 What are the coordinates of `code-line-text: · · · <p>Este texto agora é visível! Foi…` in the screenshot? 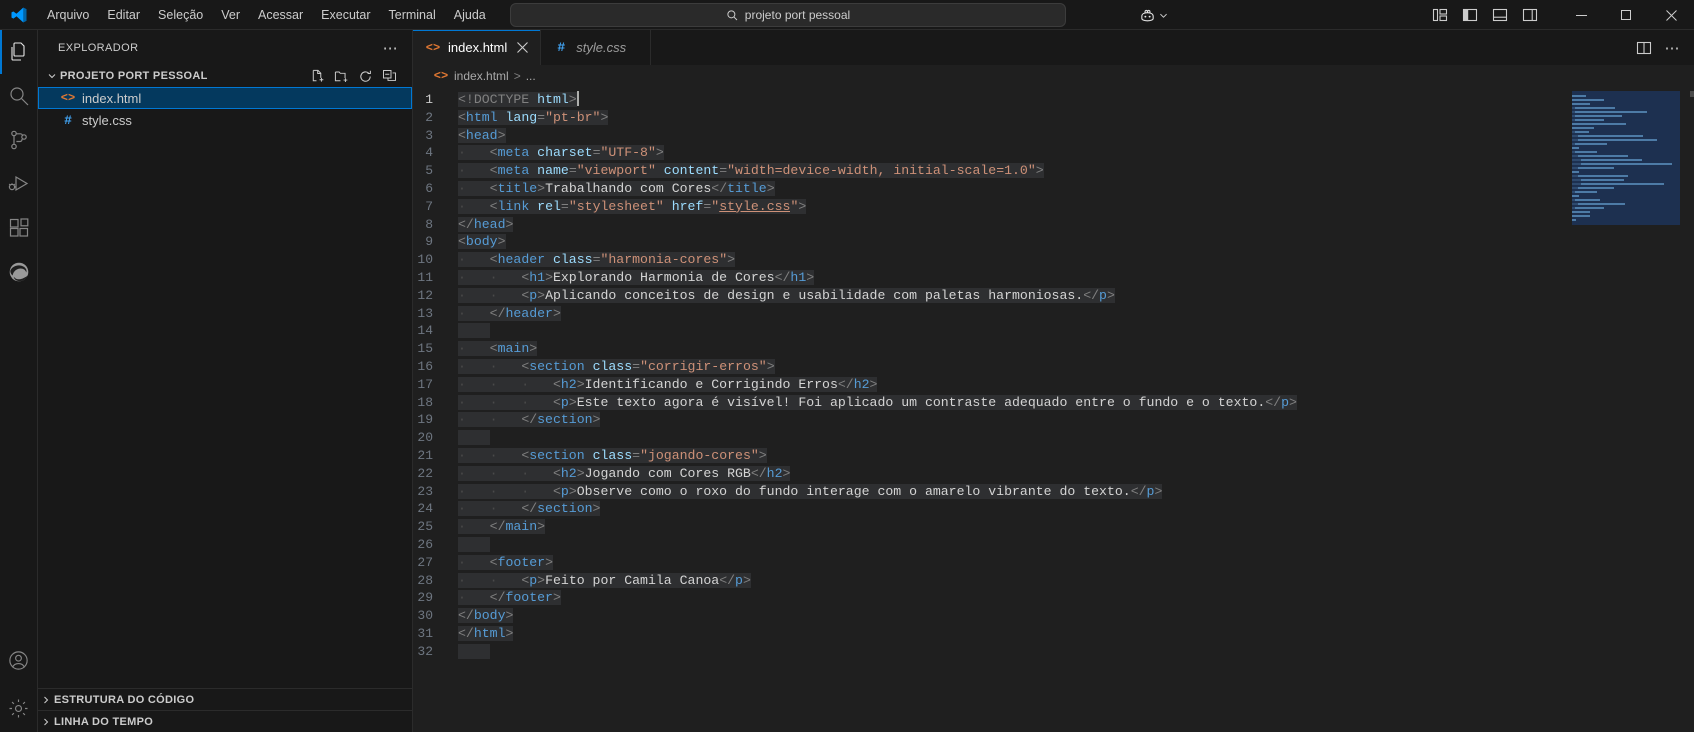 It's located at (876, 403).